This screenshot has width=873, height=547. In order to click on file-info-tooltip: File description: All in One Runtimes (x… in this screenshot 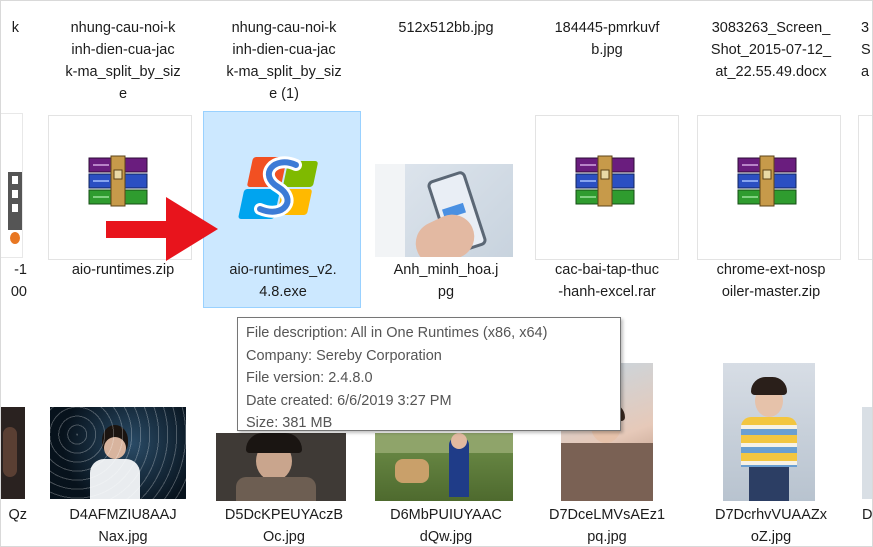, I will do `click(429, 374)`.